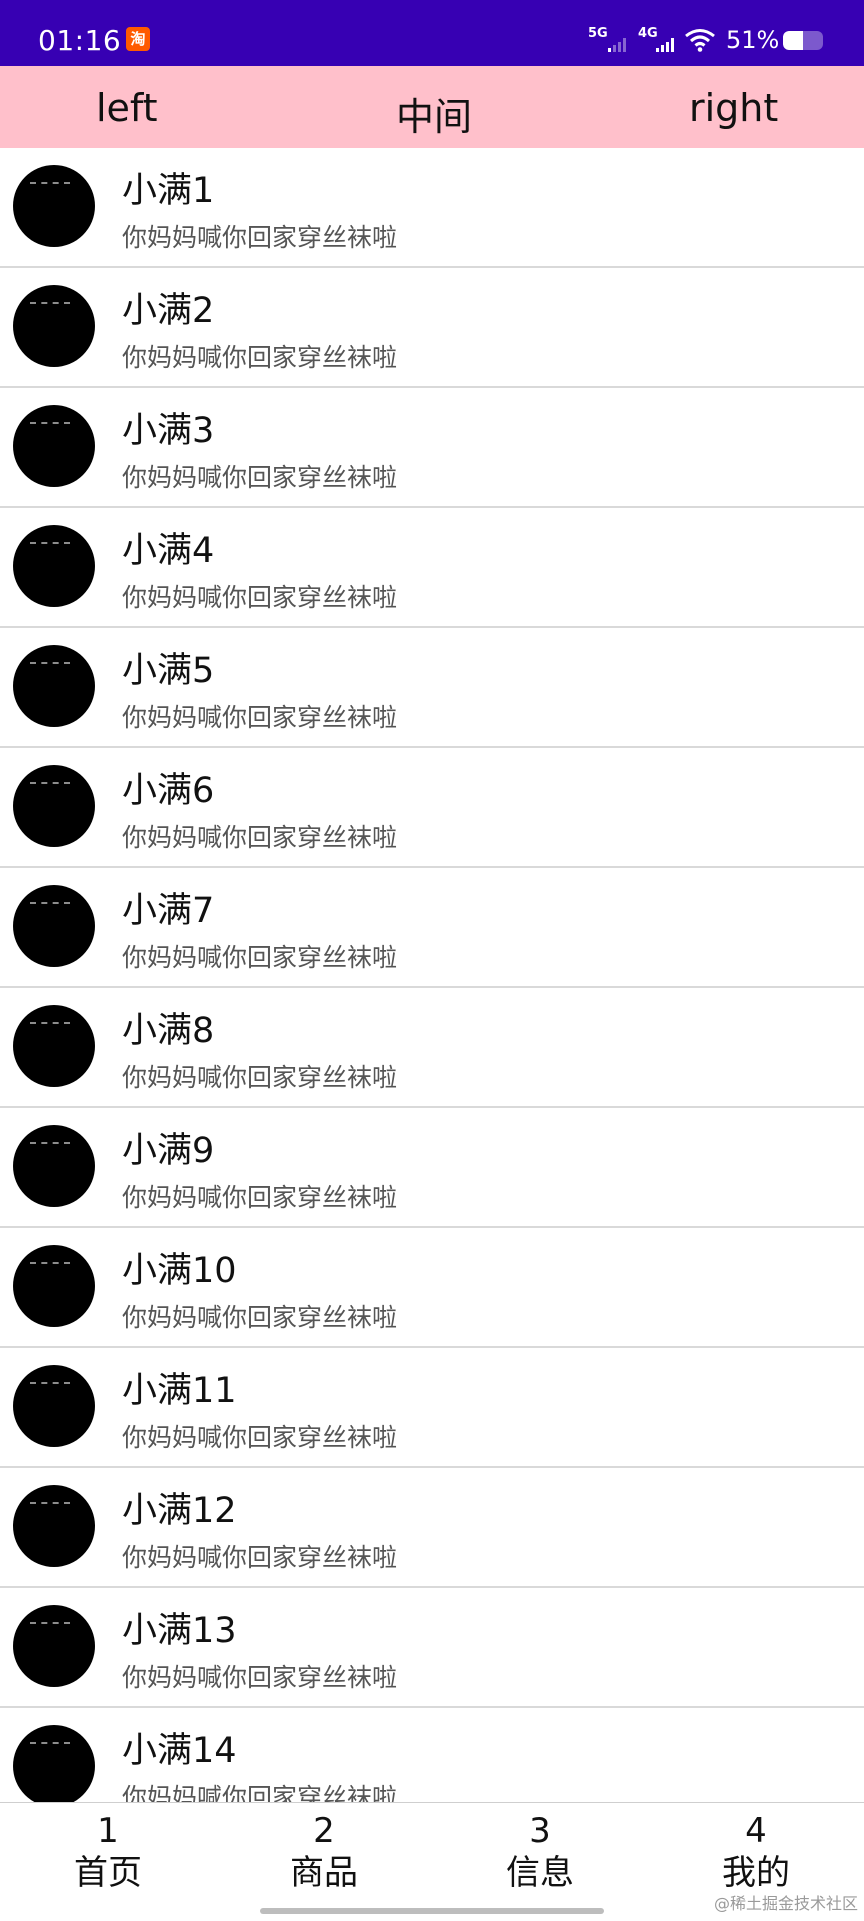 This screenshot has width=864, height=1921. I want to click on list-item: 小满6 你妈妈喊你回家穿丝袜啦, so click(432, 808).